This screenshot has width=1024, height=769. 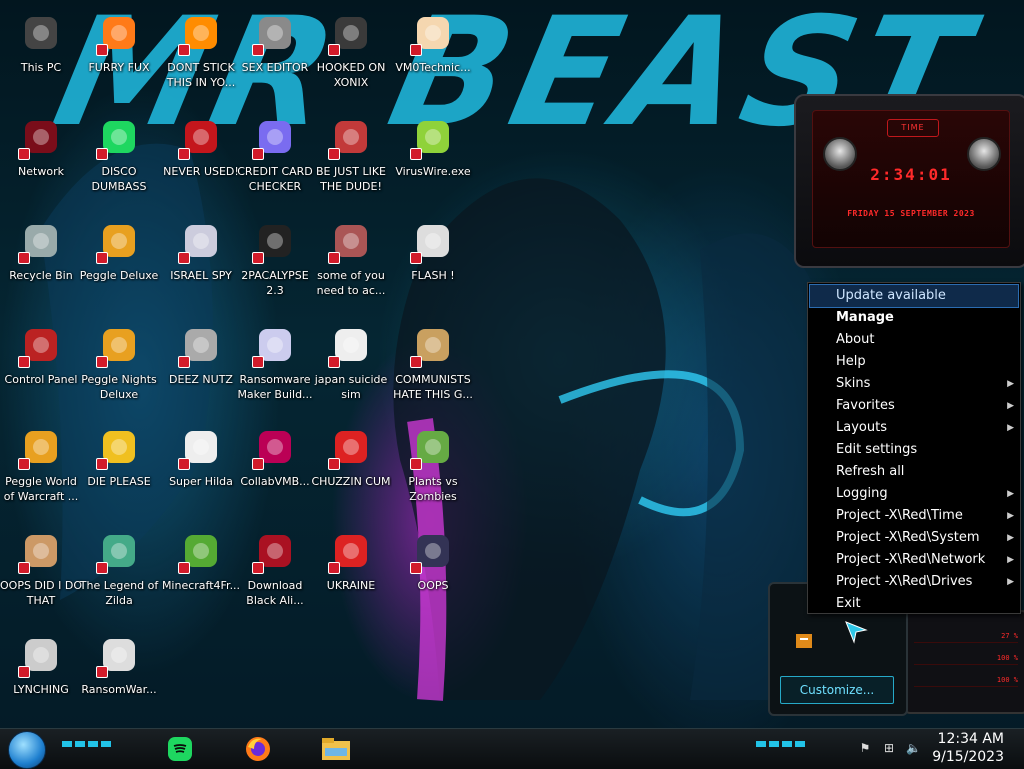 I want to click on drives-widget: 27 % 100 % 100 %, so click(x=964, y=662).